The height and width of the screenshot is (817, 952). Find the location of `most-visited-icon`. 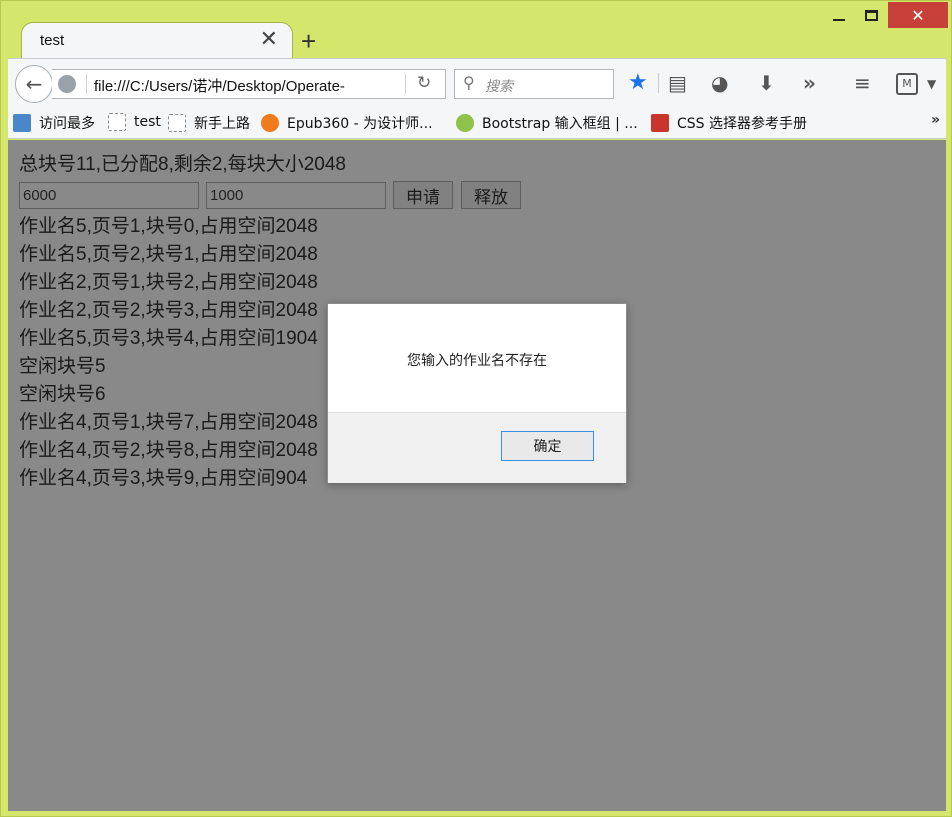

most-visited-icon is located at coordinates (22, 123).